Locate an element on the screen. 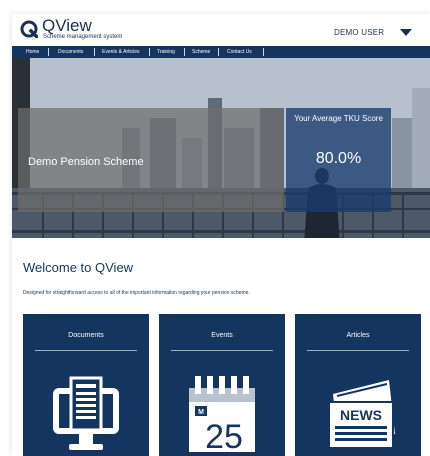  nav-item-documents: Documents is located at coordinates (70, 52).